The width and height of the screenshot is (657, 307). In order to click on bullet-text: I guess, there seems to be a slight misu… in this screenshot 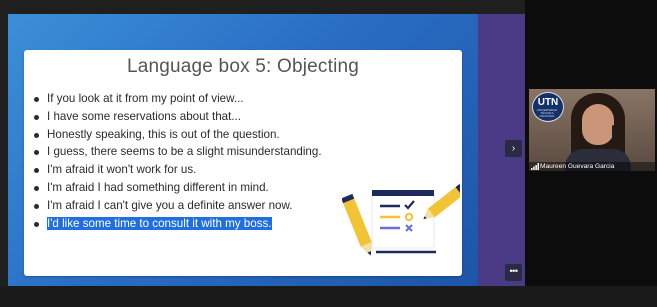, I will do `click(184, 152)`.